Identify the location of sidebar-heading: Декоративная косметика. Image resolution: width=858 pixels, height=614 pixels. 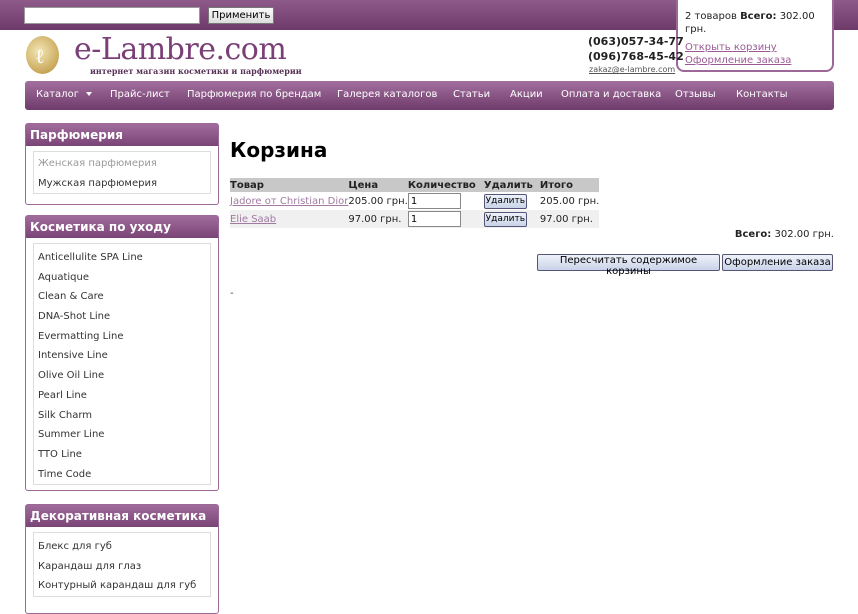
(122, 516).